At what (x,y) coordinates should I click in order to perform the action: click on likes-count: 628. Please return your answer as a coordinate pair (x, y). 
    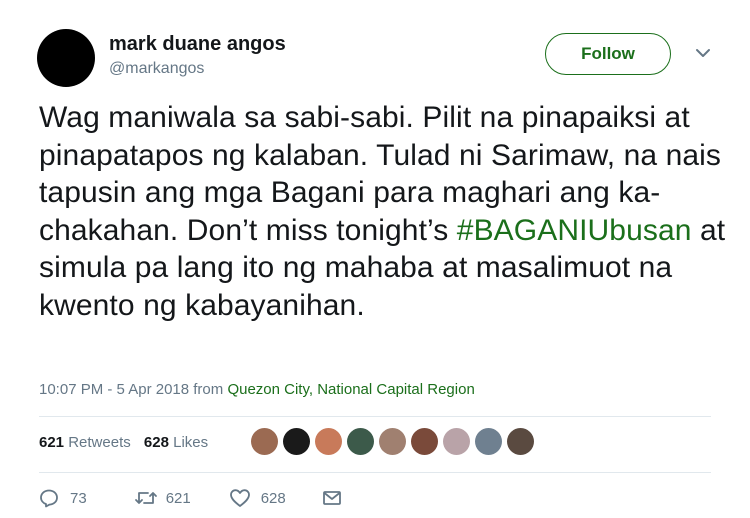
    Looking at the image, I should click on (156, 442).